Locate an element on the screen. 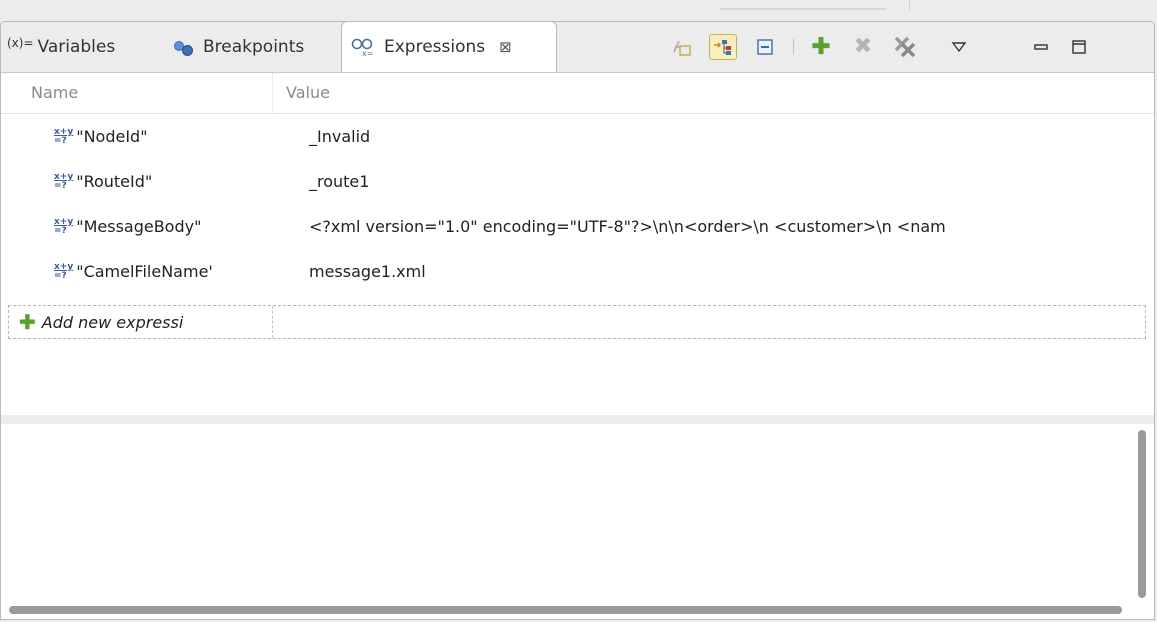  view-menu-button is located at coordinates (959, 47).